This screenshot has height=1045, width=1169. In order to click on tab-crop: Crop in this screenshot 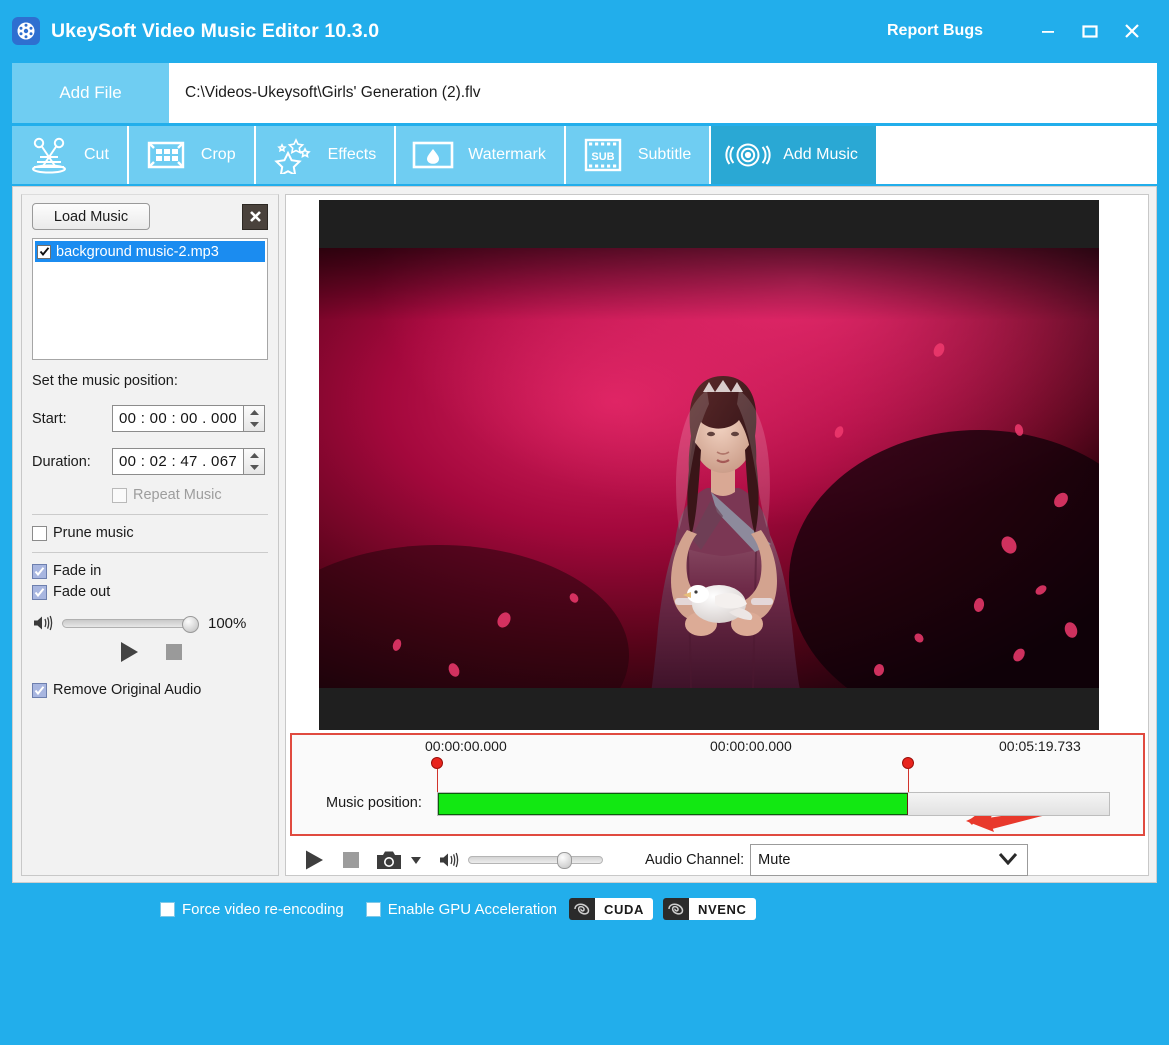, I will do `click(192, 155)`.